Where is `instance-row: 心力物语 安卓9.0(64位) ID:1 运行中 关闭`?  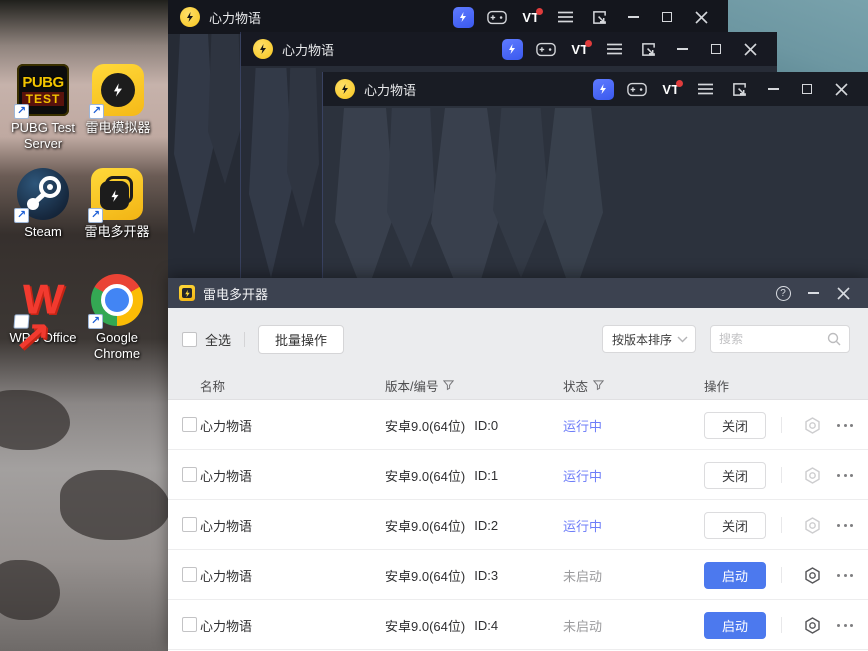
instance-row: 心力物语 安卓9.0(64位) ID:1 运行中 关闭 is located at coordinates (518, 475).